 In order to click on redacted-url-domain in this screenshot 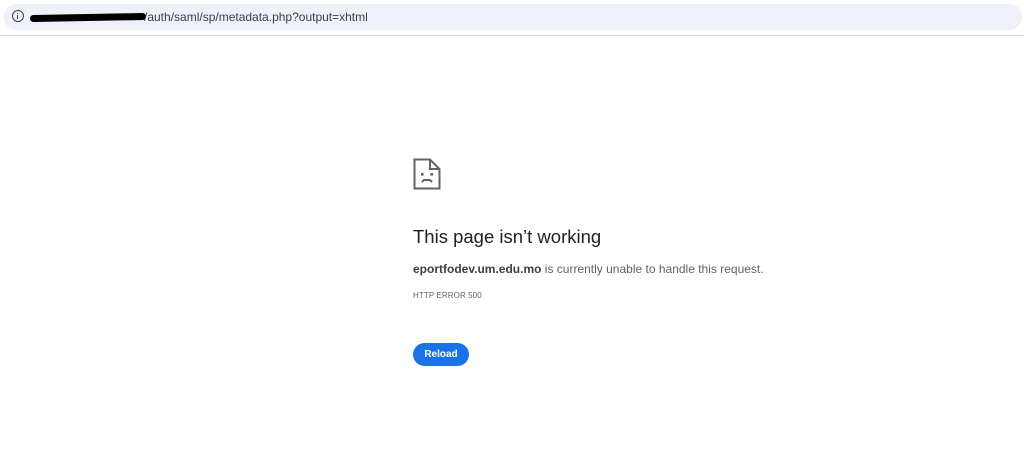, I will do `click(88, 17)`.